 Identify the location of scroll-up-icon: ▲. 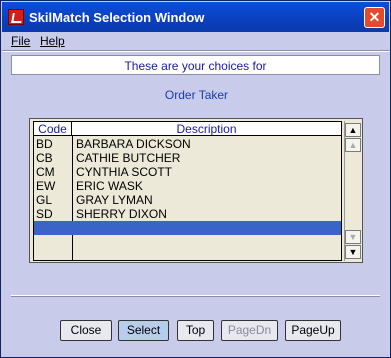
(353, 145).